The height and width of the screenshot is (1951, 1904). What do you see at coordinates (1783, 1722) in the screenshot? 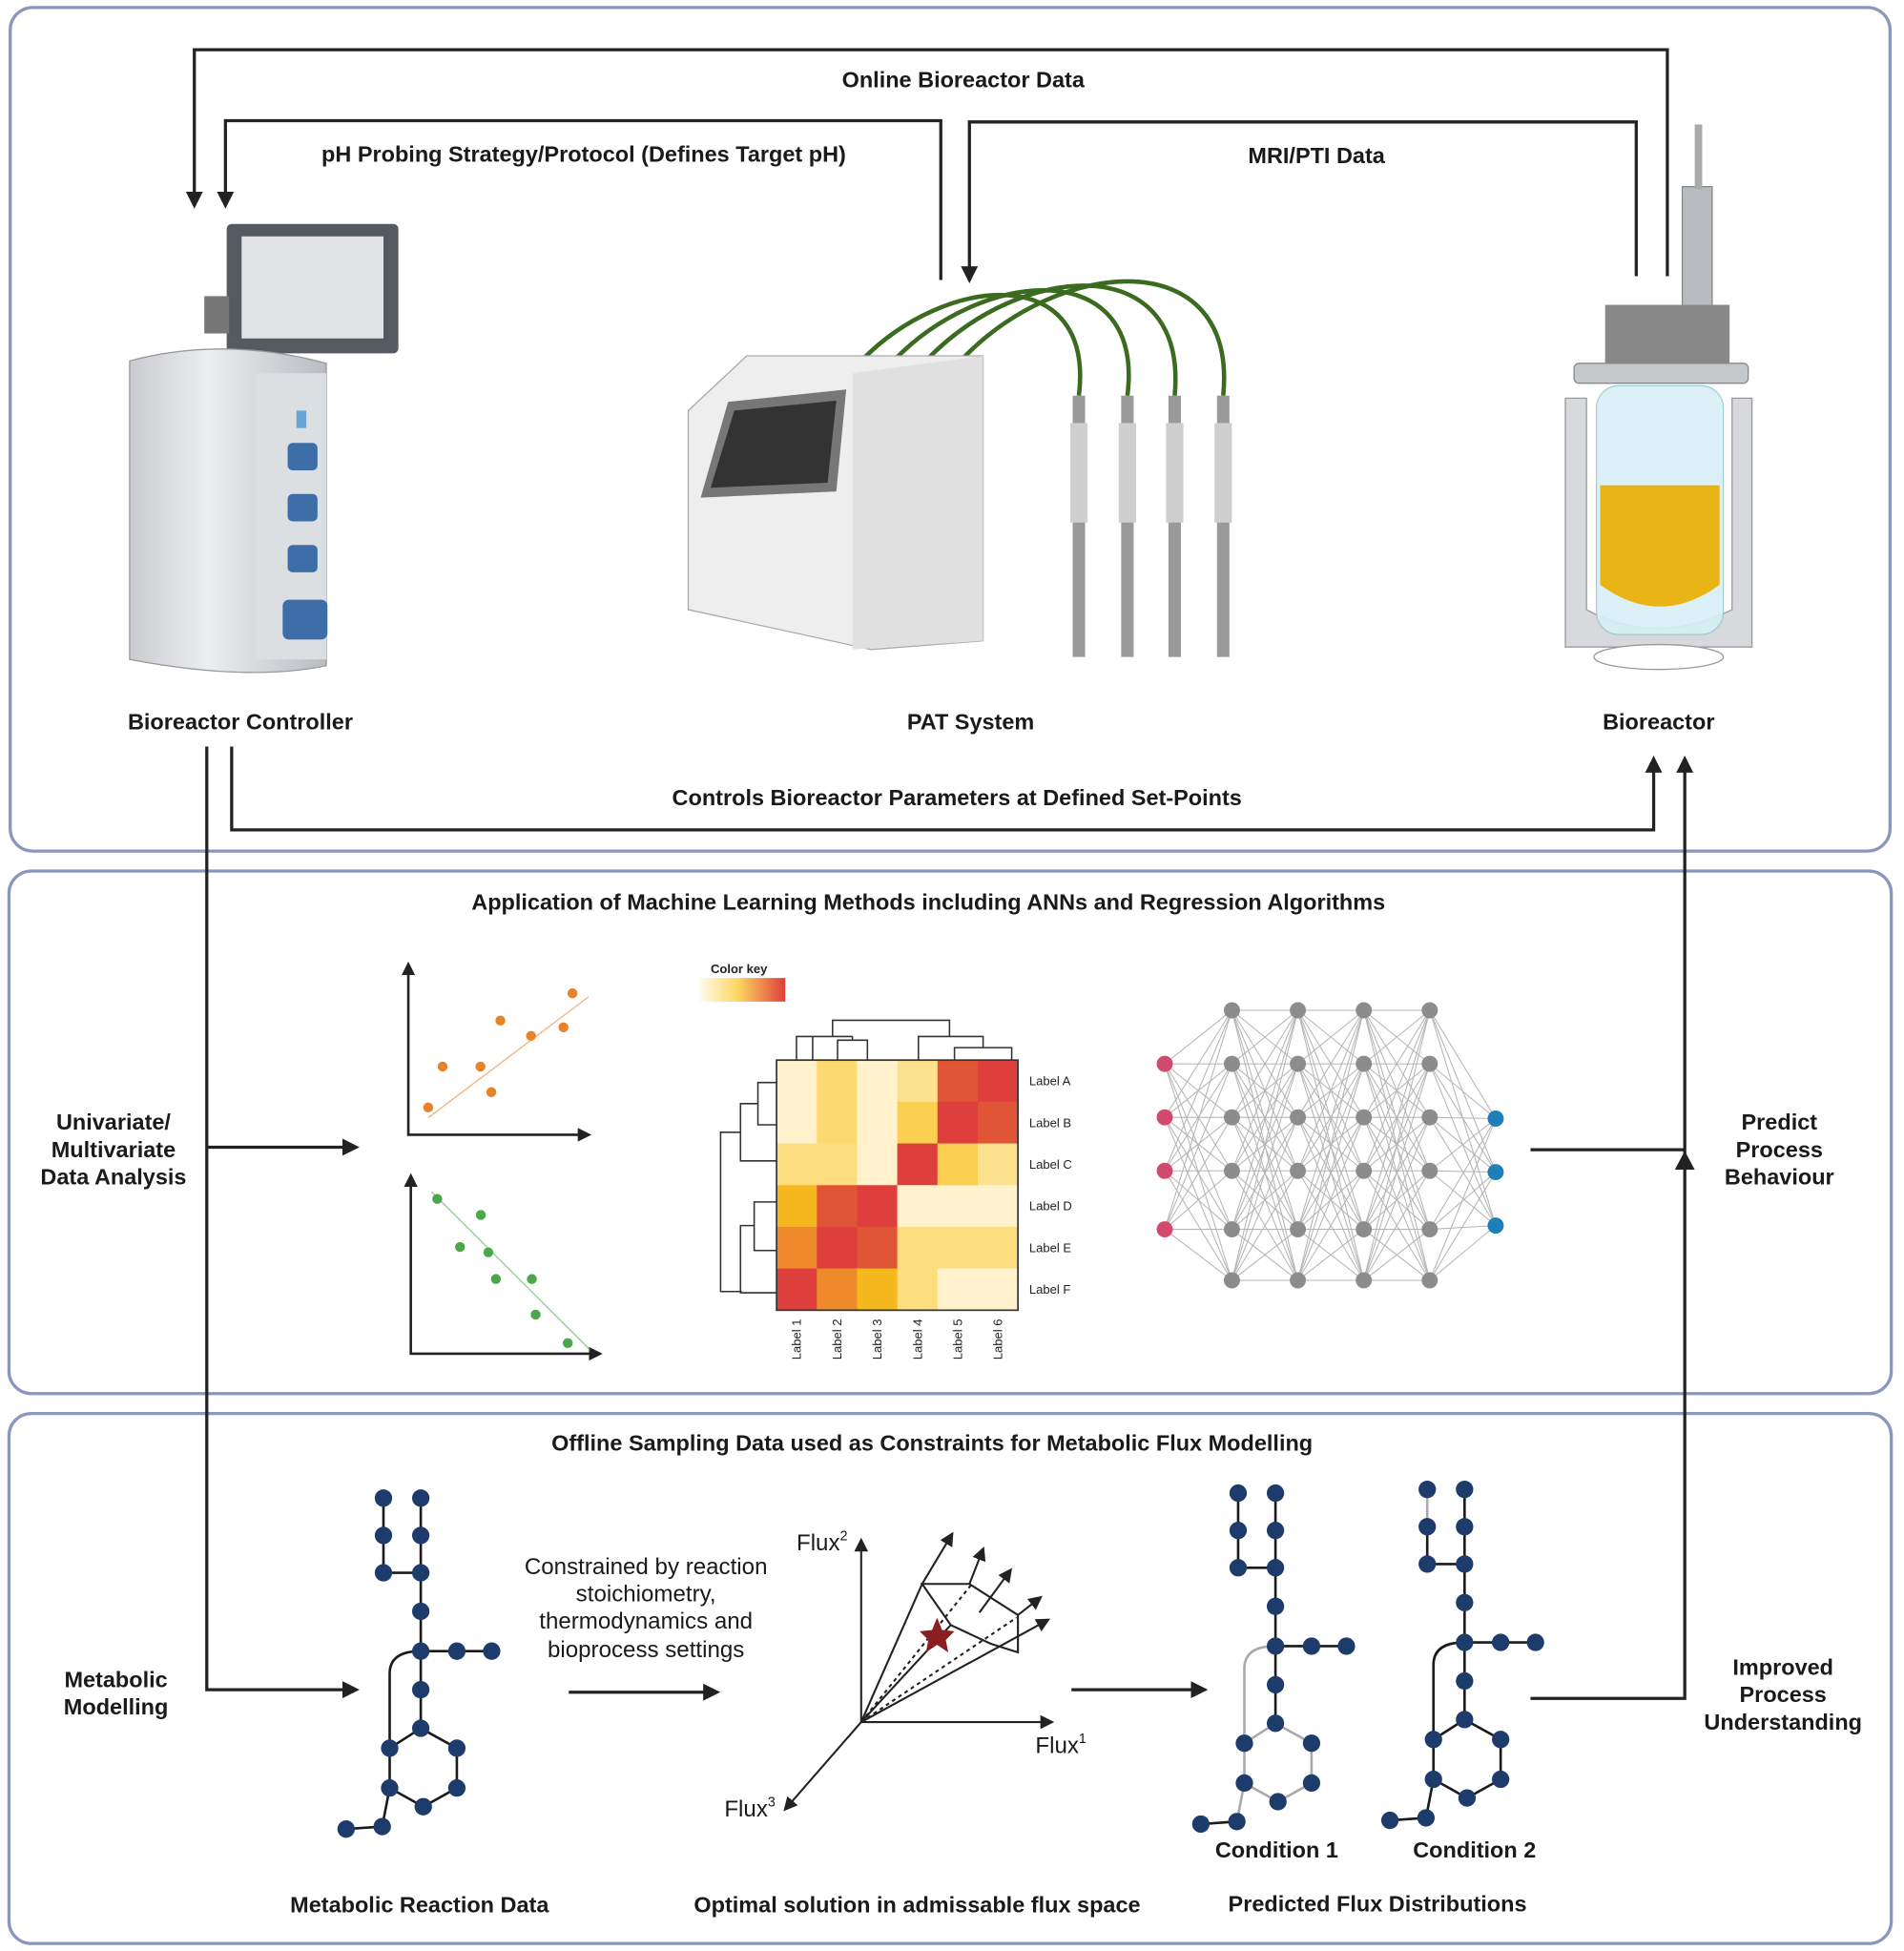
I see `improved-label-3: Understanding` at bounding box center [1783, 1722].